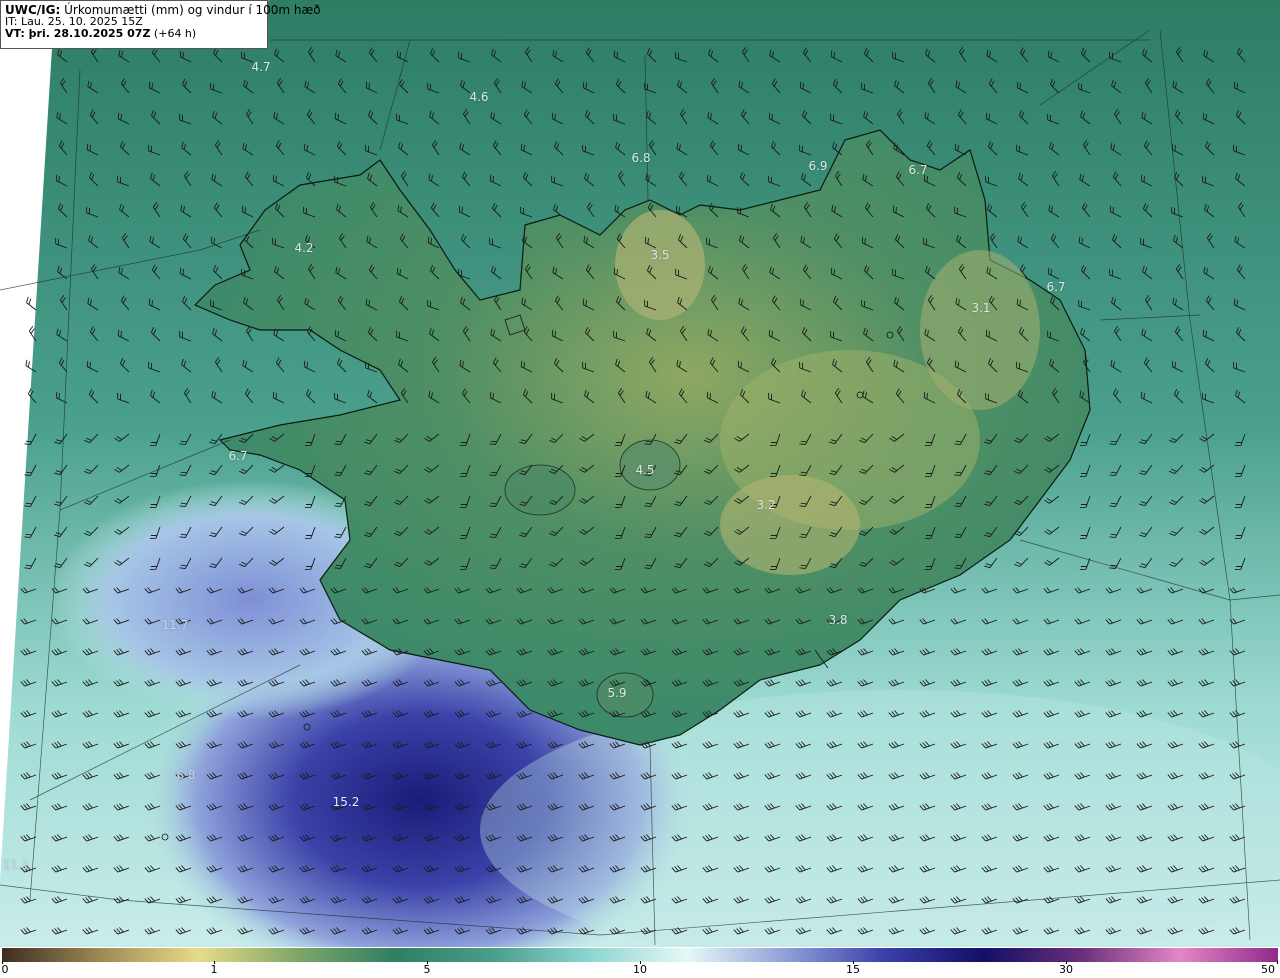 Image resolution: width=1280 pixels, height=978 pixels. I want to click on colorbar-tick: 15, so click(853, 969).